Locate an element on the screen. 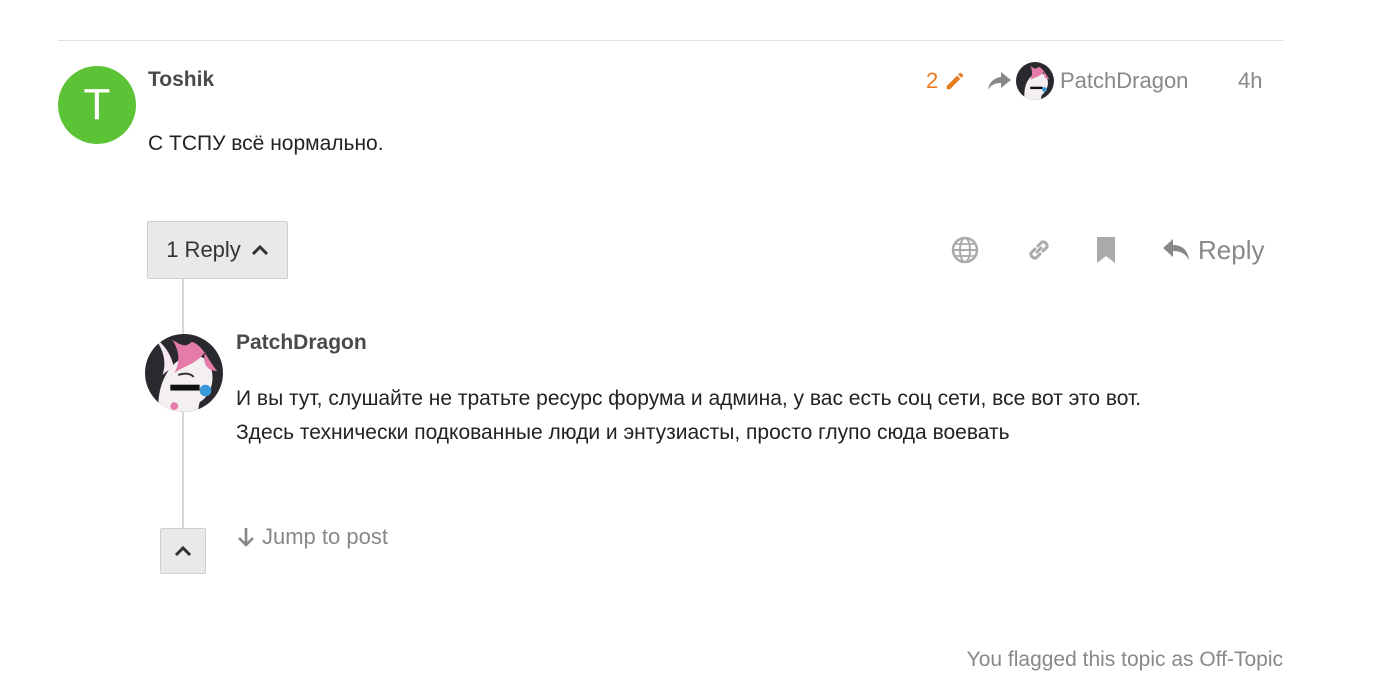 This screenshot has width=1380, height=682. copy-link-button is located at coordinates (1039, 250).